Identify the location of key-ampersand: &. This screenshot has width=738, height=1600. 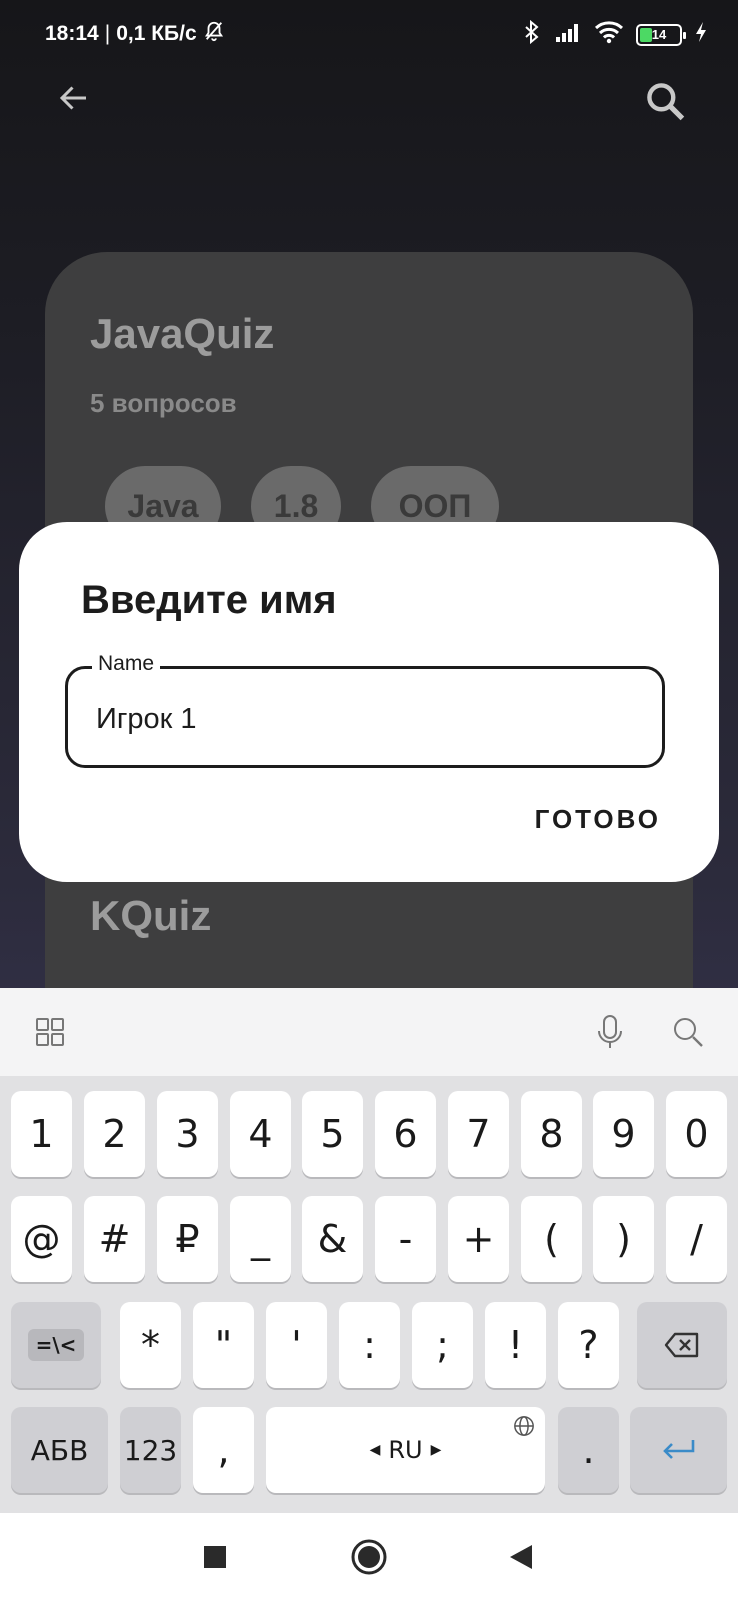
(332, 1239).